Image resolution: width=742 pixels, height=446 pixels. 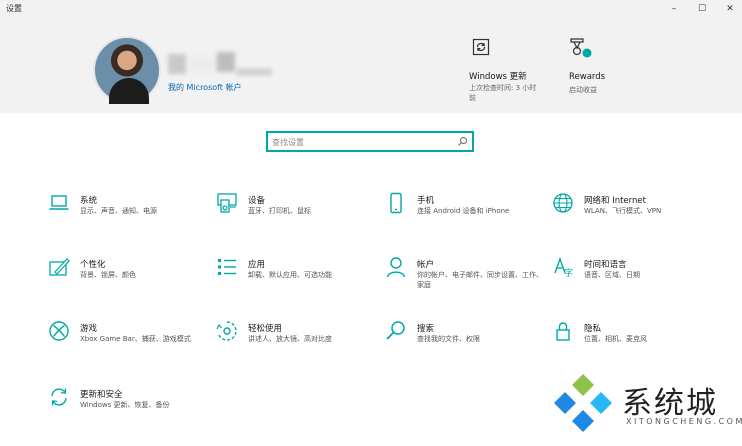 What do you see at coordinates (632, 217) in the screenshot?
I see `tile-network: 网络和 Internet WLAN、飞行模式、VPN` at bounding box center [632, 217].